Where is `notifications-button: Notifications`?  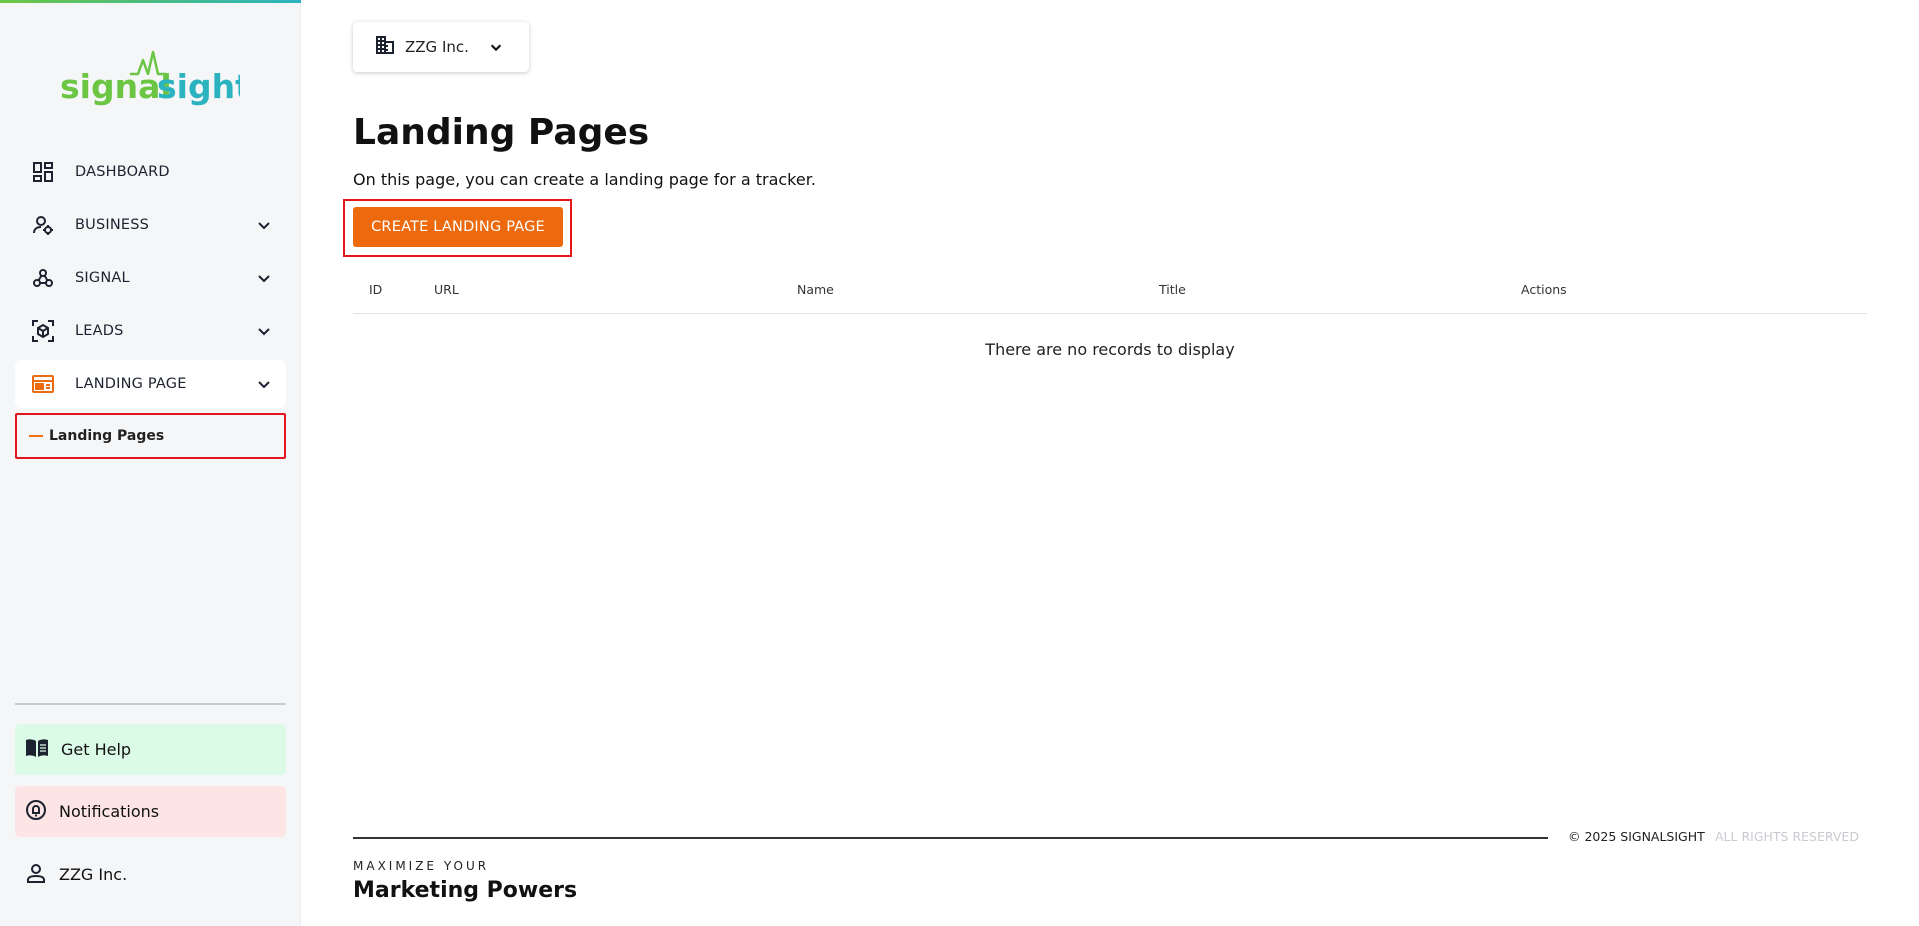 notifications-button: Notifications is located at coordinates (150, 811).